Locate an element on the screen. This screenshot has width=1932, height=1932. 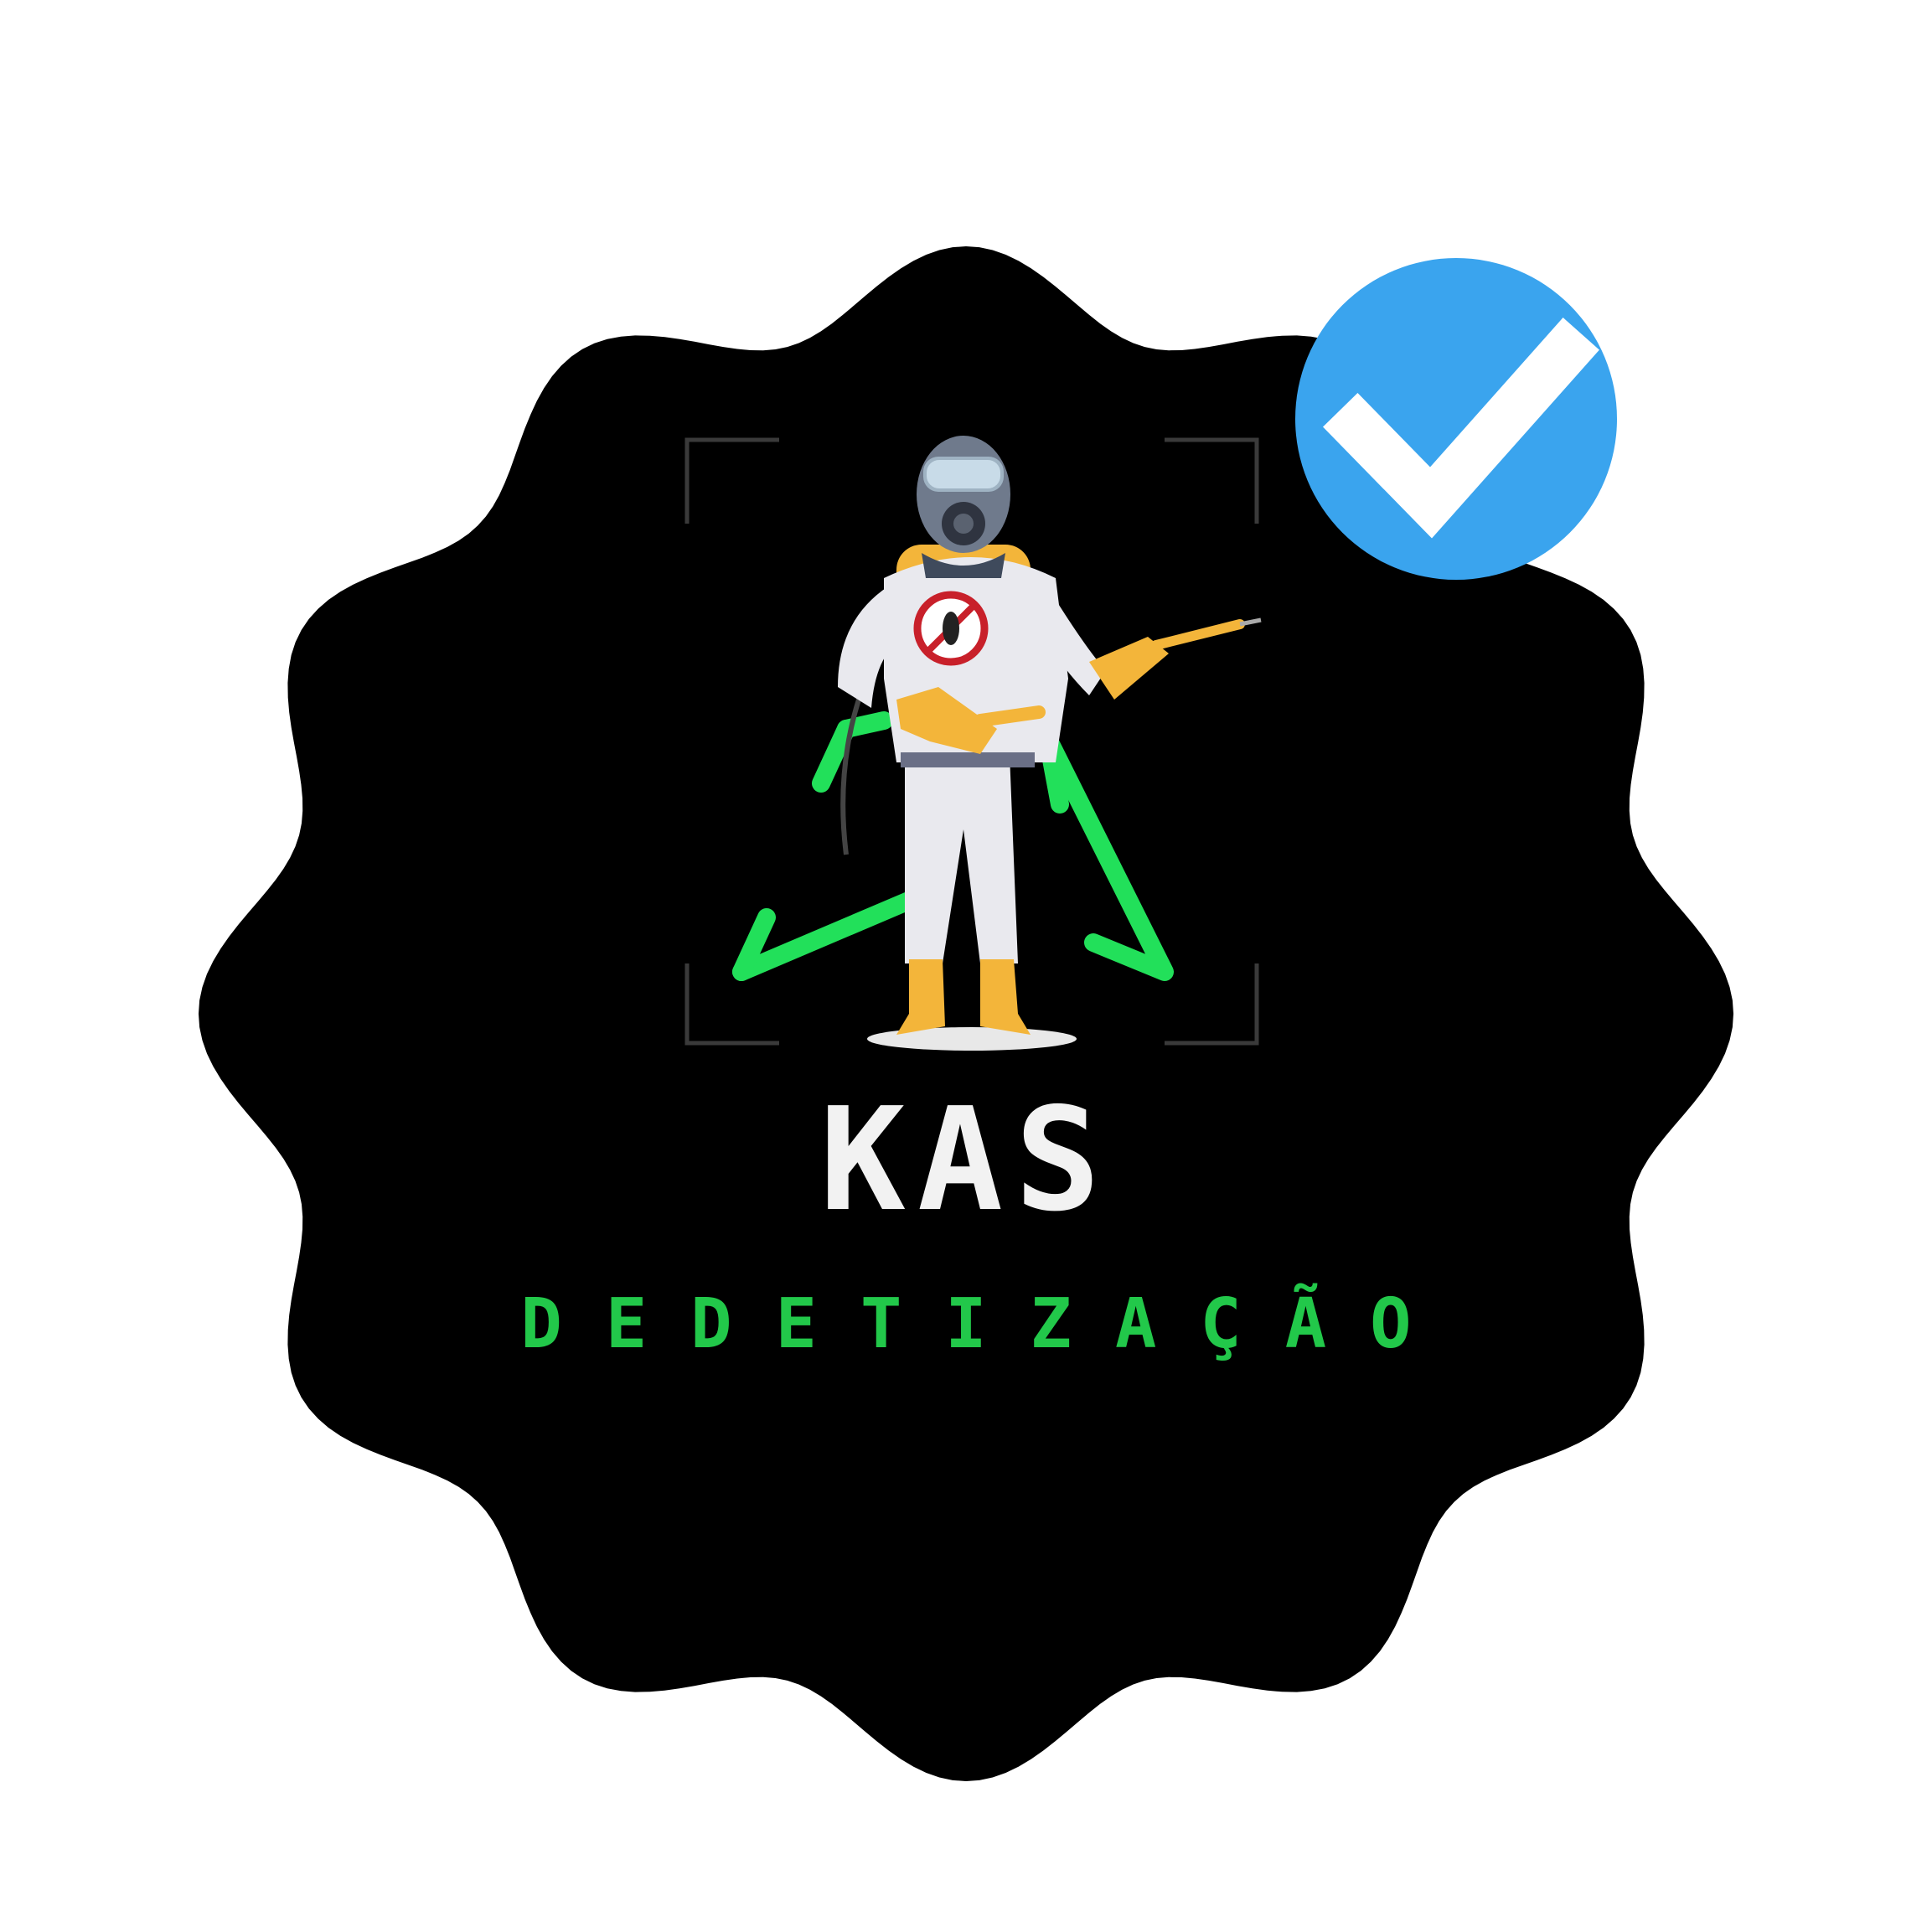
brand-tagline: DEDETIZAÇÃO is located at coordinates (987, 1324).